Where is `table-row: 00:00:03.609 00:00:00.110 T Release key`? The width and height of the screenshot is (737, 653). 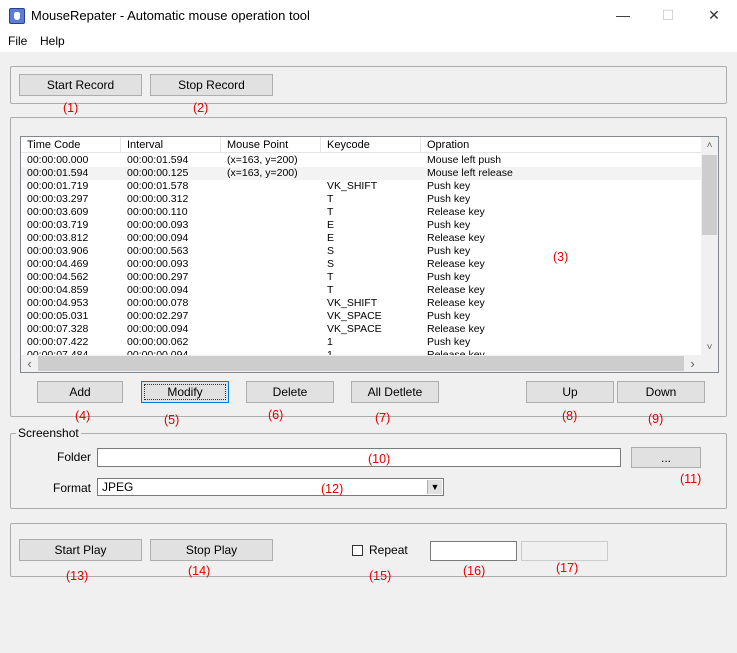
table-row: 00:00:03.609 00:00:00.110 T Release key is located at coordinates (361, 212).